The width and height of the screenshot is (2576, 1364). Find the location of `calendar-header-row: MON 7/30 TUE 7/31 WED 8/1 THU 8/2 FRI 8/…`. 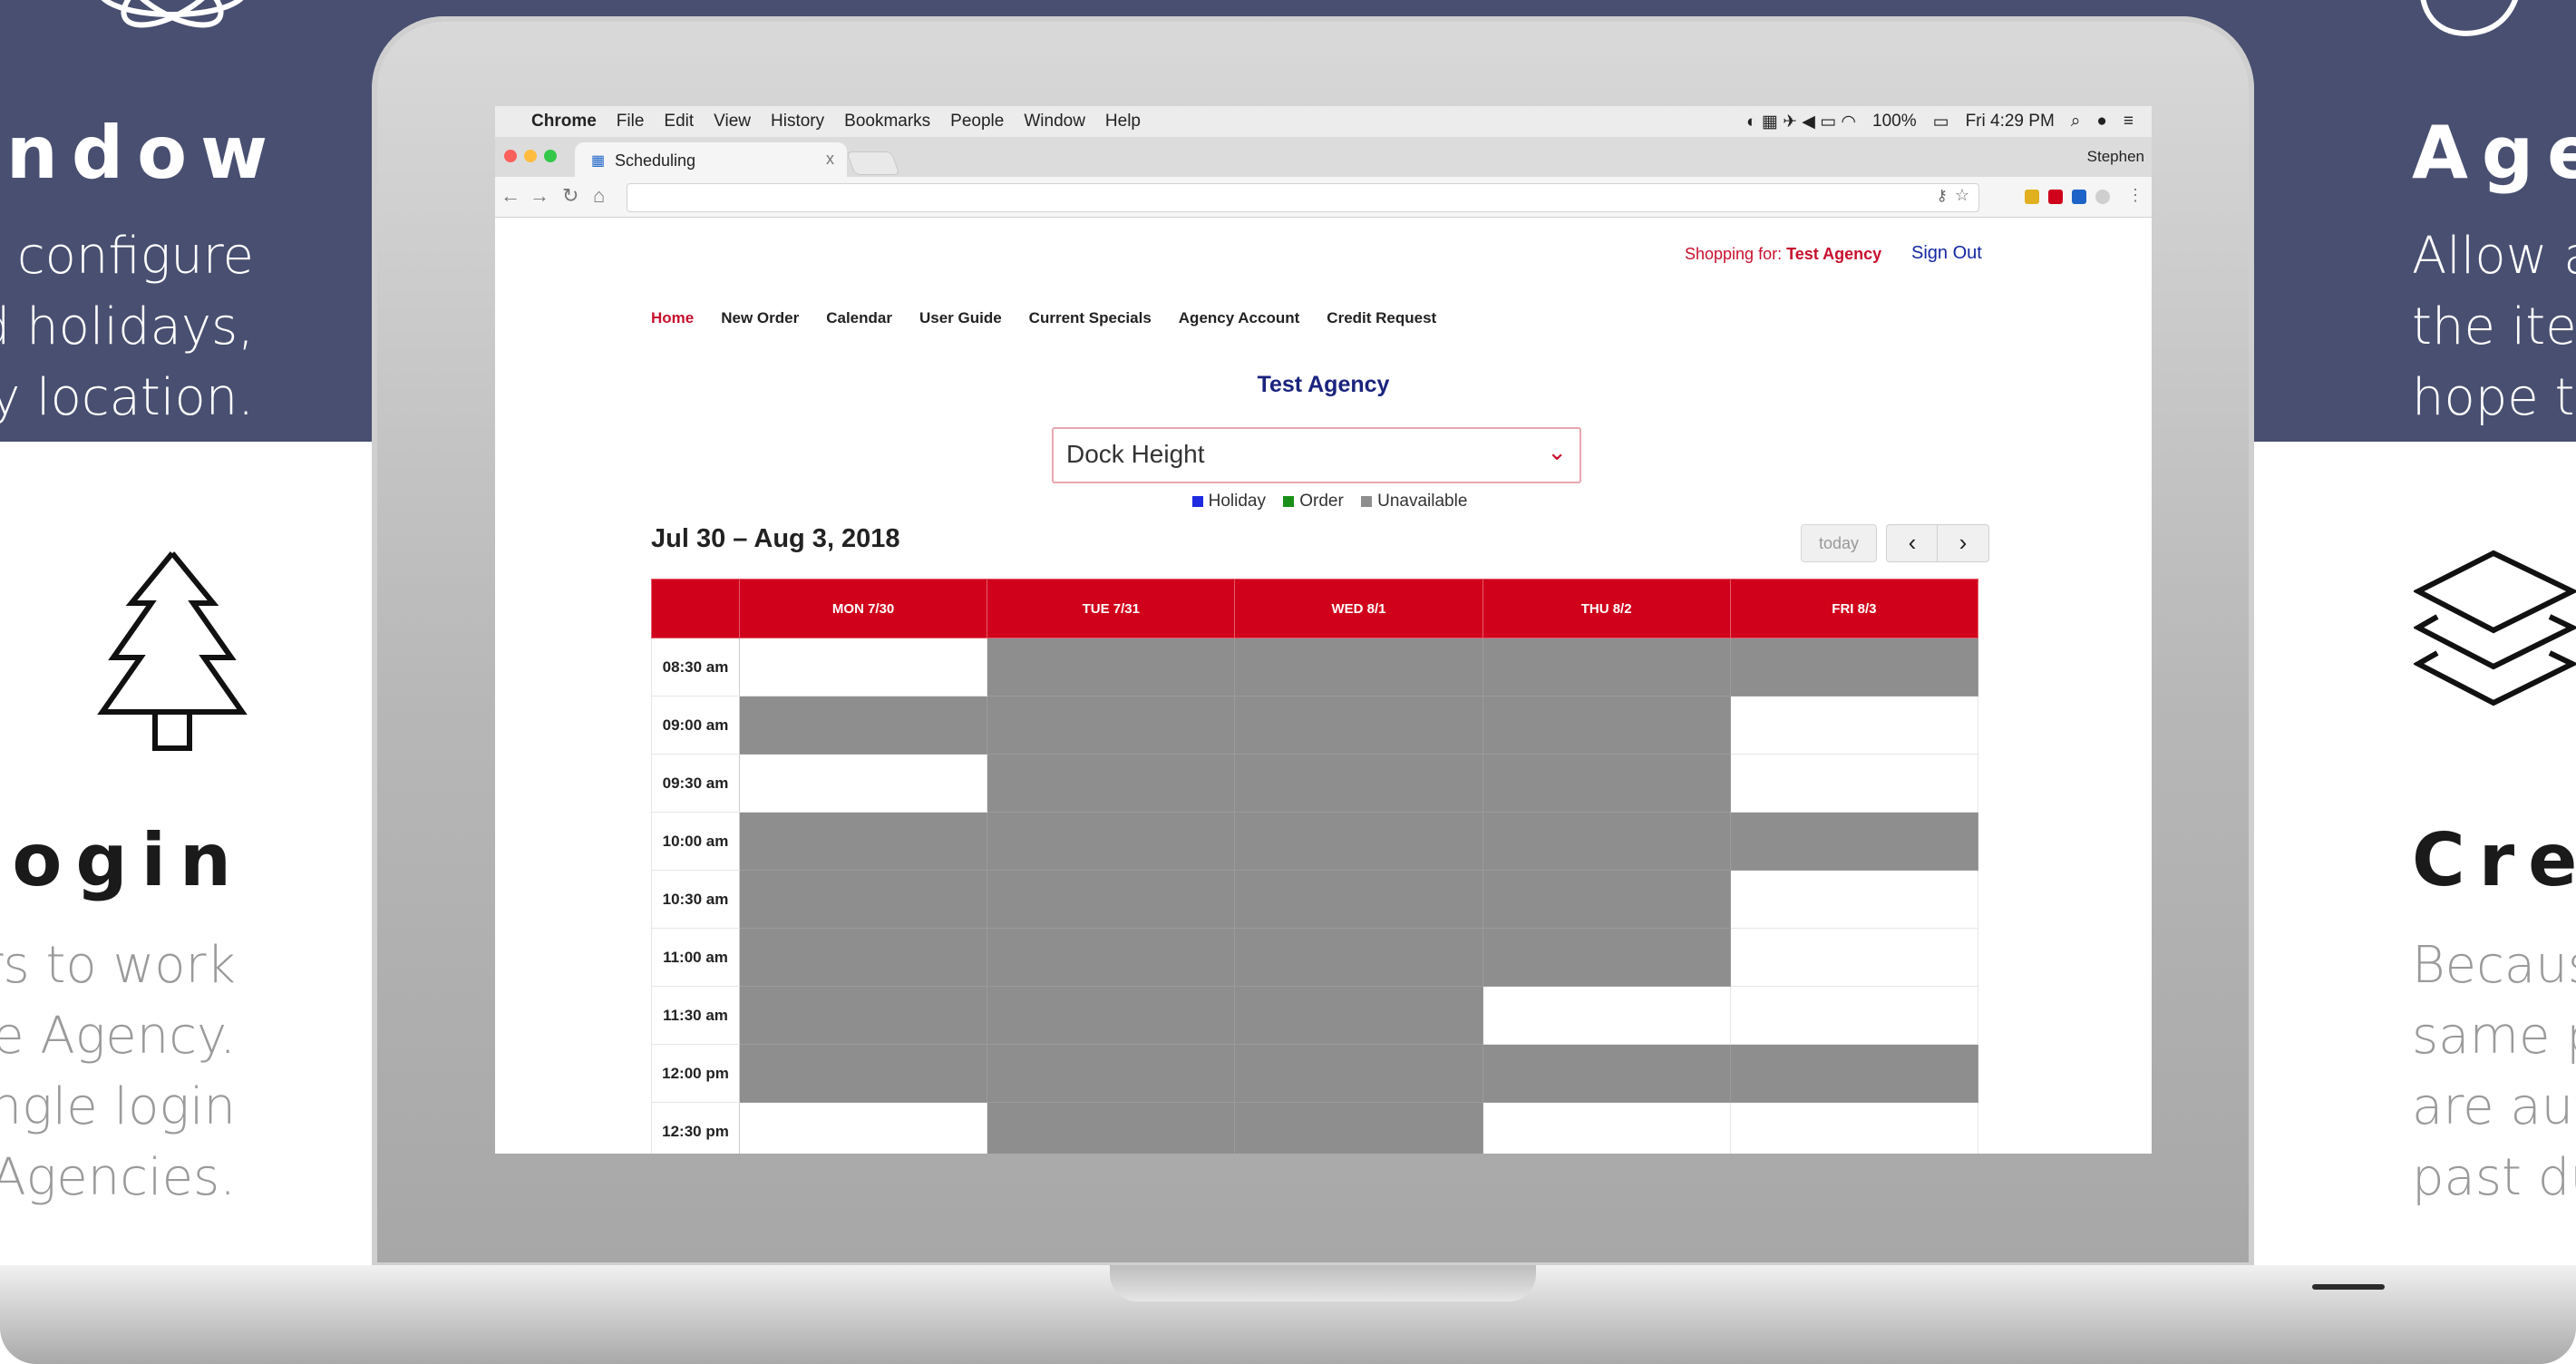

calendar-header-row: MON 7/30 TUE 7/31 WED 8/1 THU 8/2 FRI 8/… is located at coordinates (1315, 608).